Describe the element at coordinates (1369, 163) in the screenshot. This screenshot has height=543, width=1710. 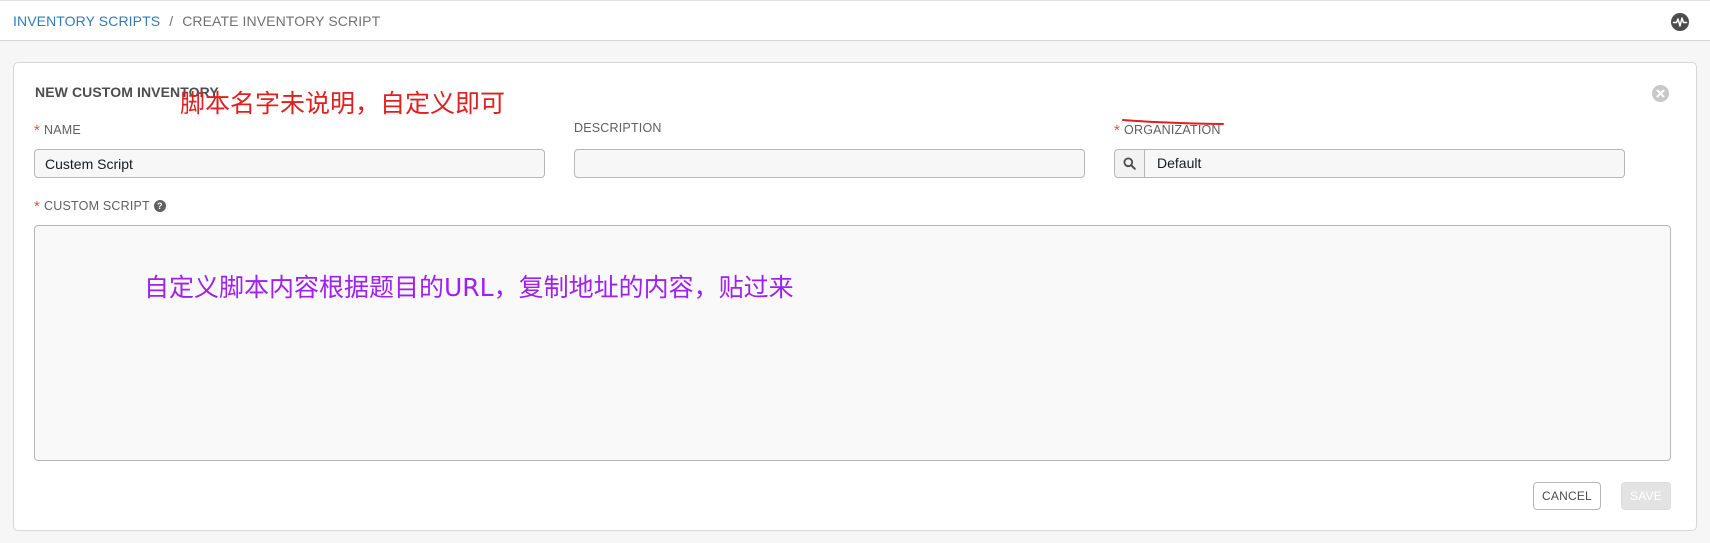
I see `organization-lookup: Default` at that location.